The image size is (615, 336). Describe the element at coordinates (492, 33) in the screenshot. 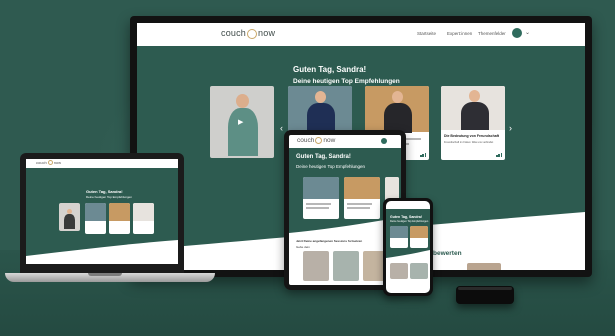

I see `nav-link-themenfelder: Themenfelder` at that location.